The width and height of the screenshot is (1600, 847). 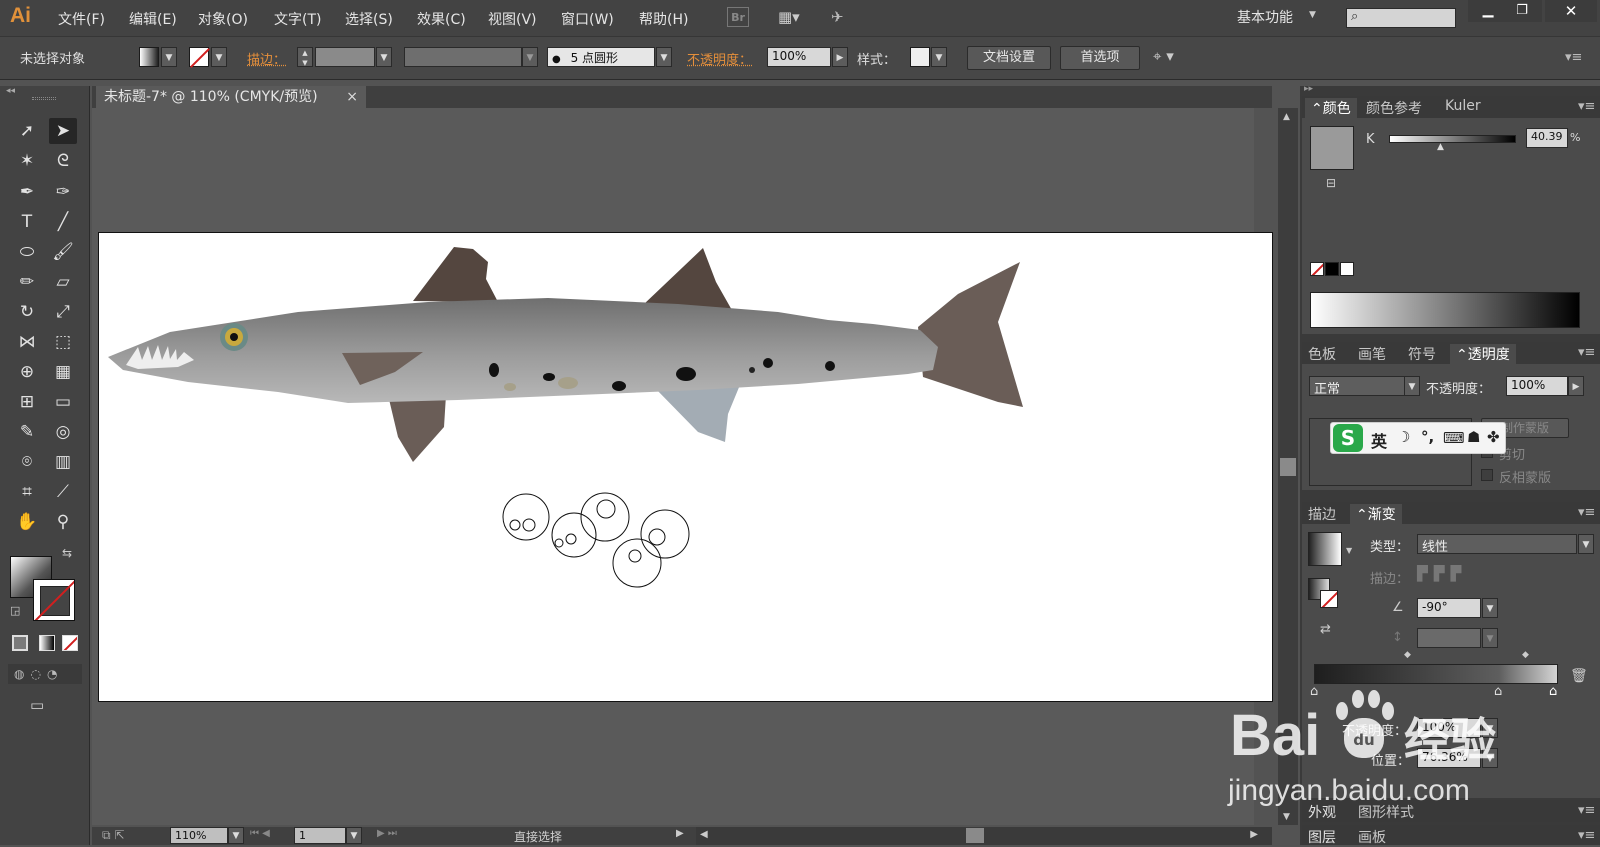 I want to click on gradient-slider, so click(x=1436, y=674).